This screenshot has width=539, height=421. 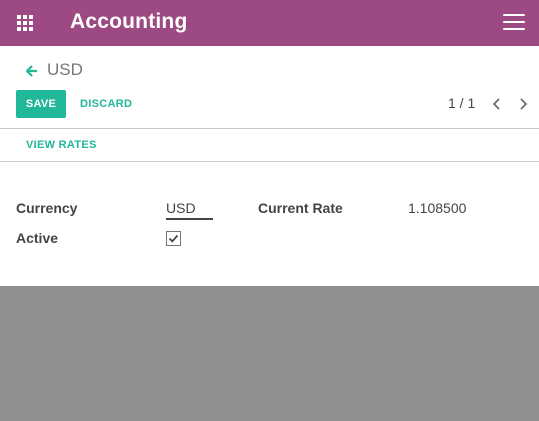 What do you see at coordinates (300, 208) in the screenshot?
I see `current-rate-label: Current Rate` at bounding box center [300, 208].